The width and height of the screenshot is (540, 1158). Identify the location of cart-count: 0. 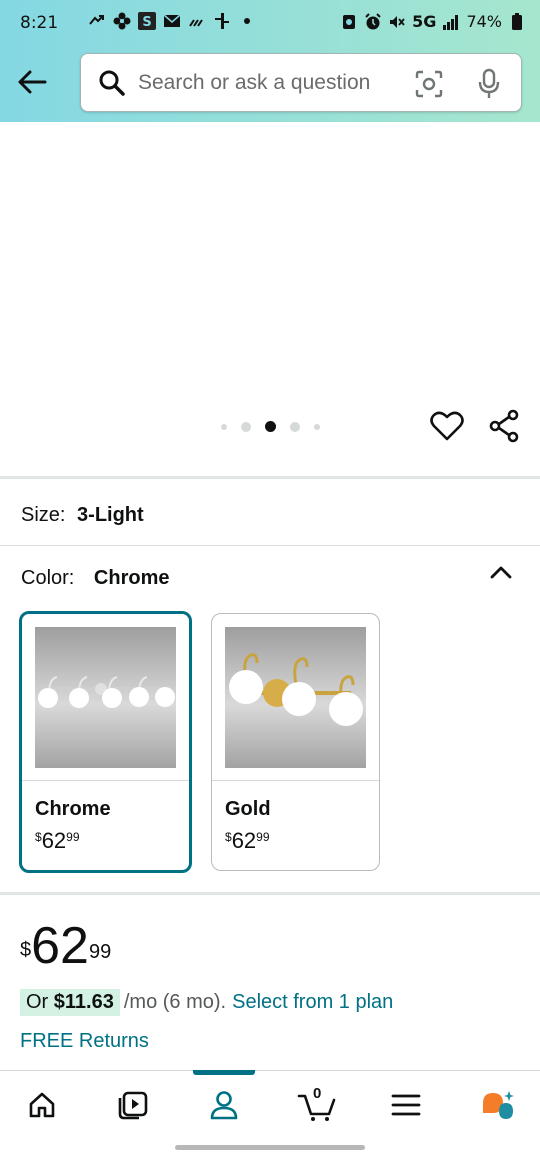
(317, 1093).